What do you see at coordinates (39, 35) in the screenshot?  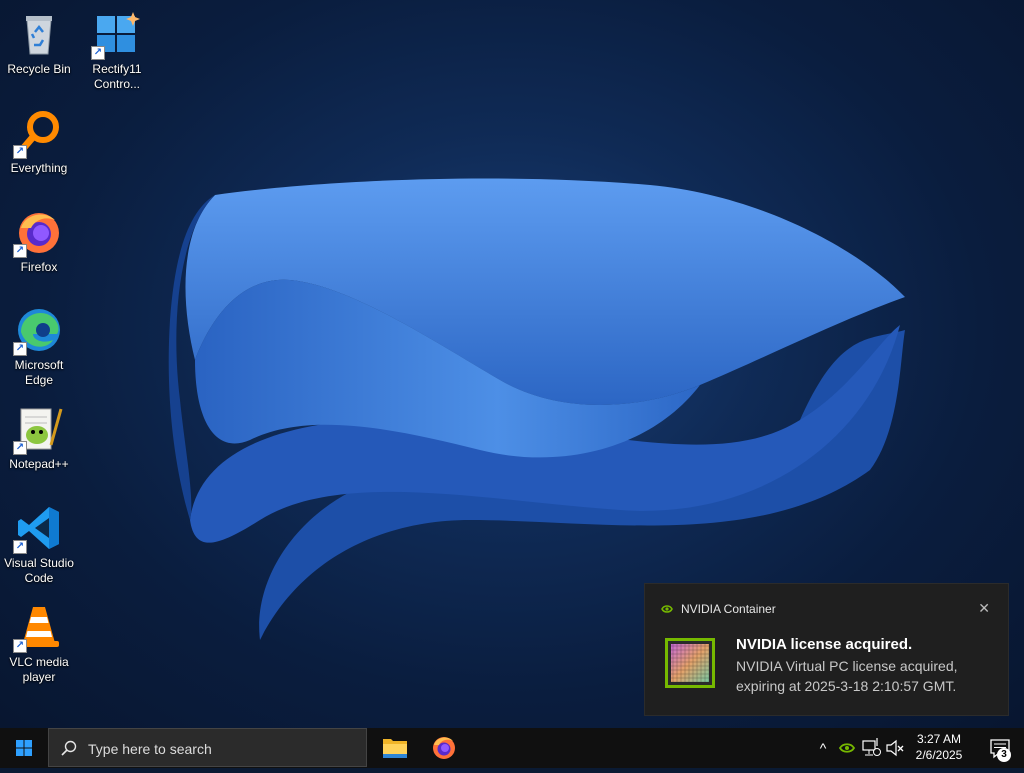 I see `recycle-bin-icon` at bounding box center [39, 35].